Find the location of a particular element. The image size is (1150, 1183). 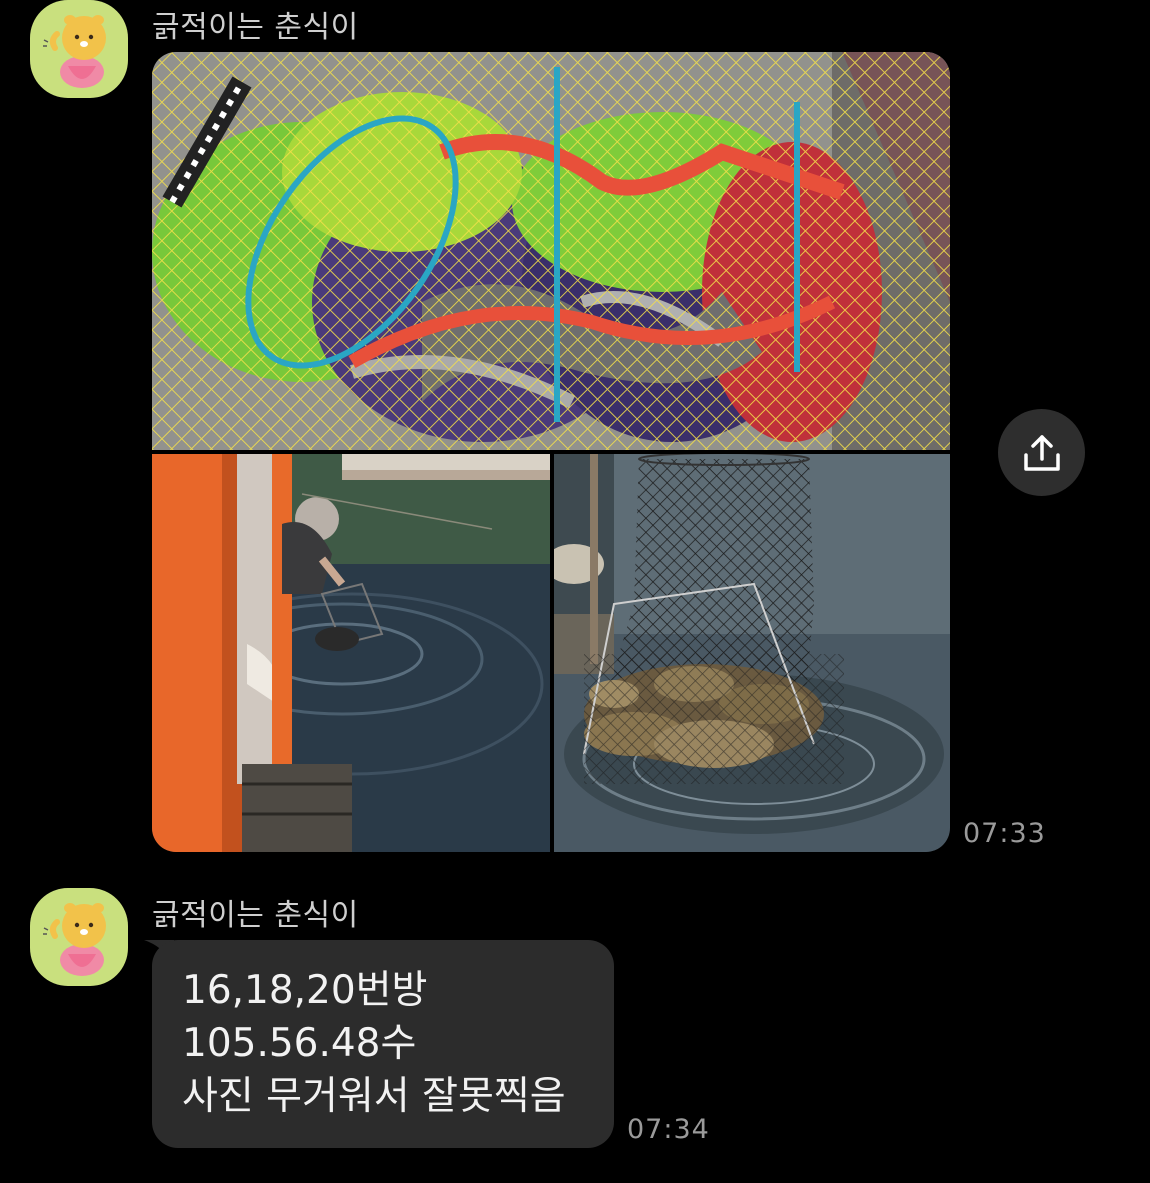

share-button is located at coordinates (1041, 452).